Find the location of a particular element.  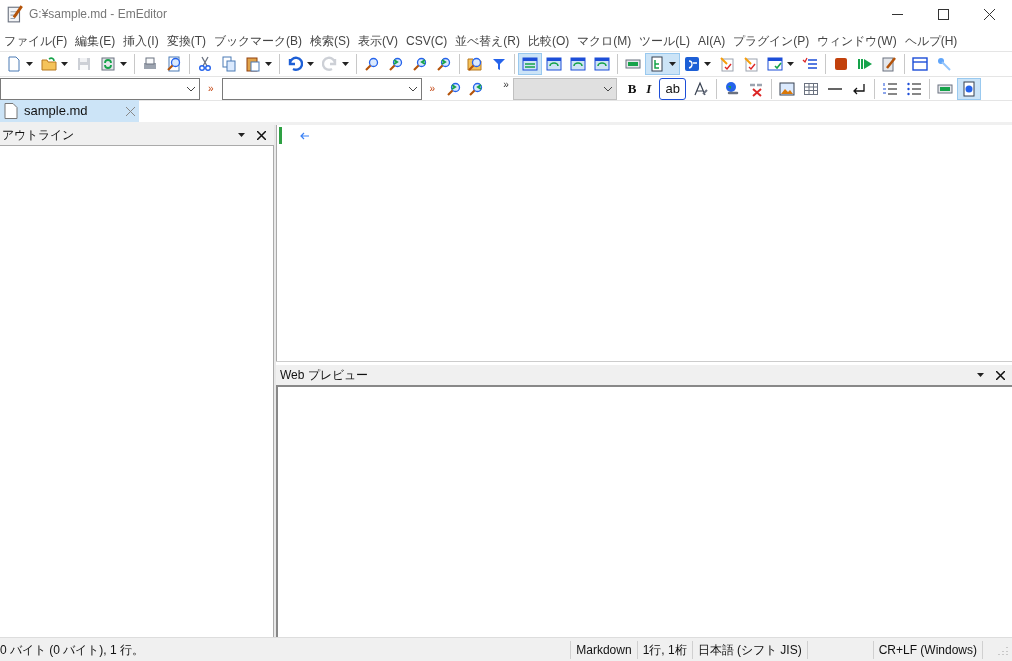

scissors-icon is located at coordinates (205, 64).